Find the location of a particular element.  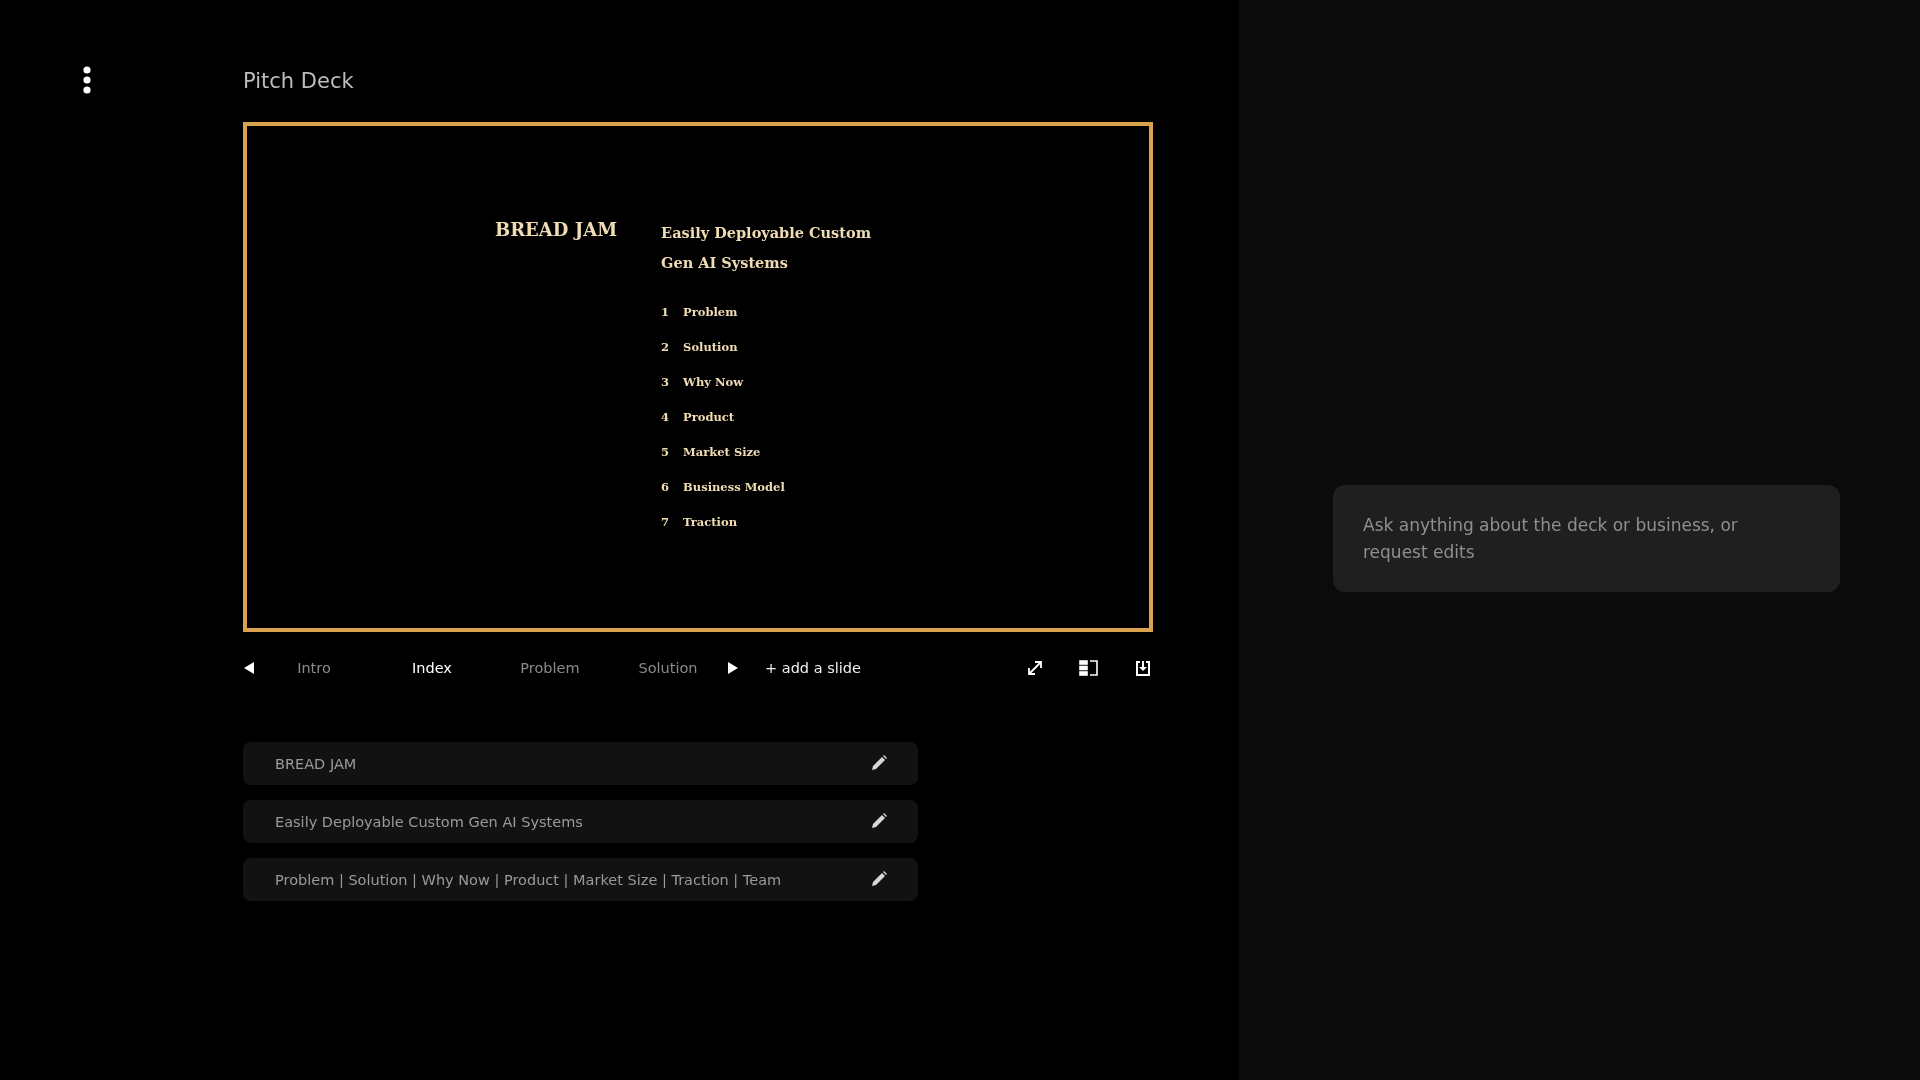

agenda-number: 7 is located at coordinates (666, 522).